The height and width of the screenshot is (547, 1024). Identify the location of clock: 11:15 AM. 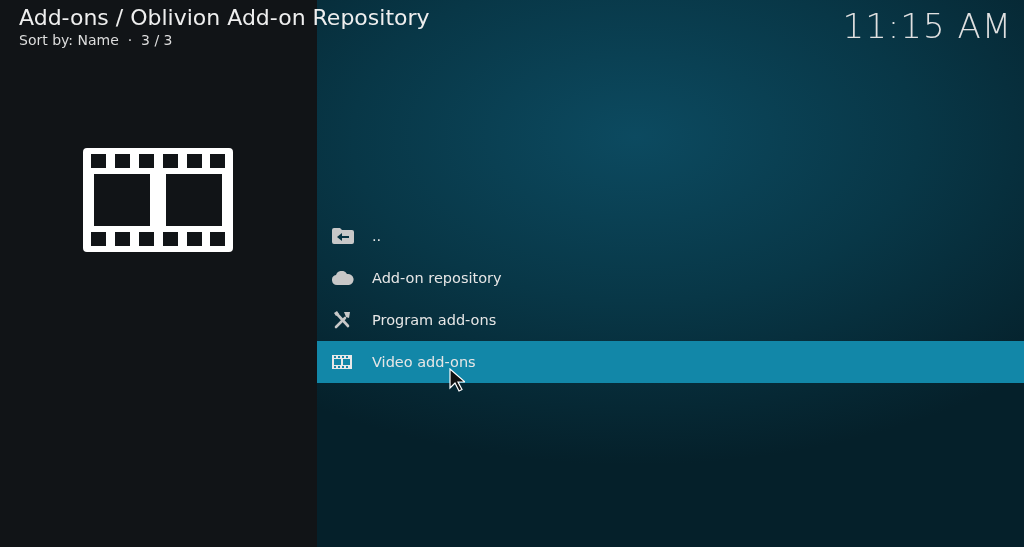
(927, 26).